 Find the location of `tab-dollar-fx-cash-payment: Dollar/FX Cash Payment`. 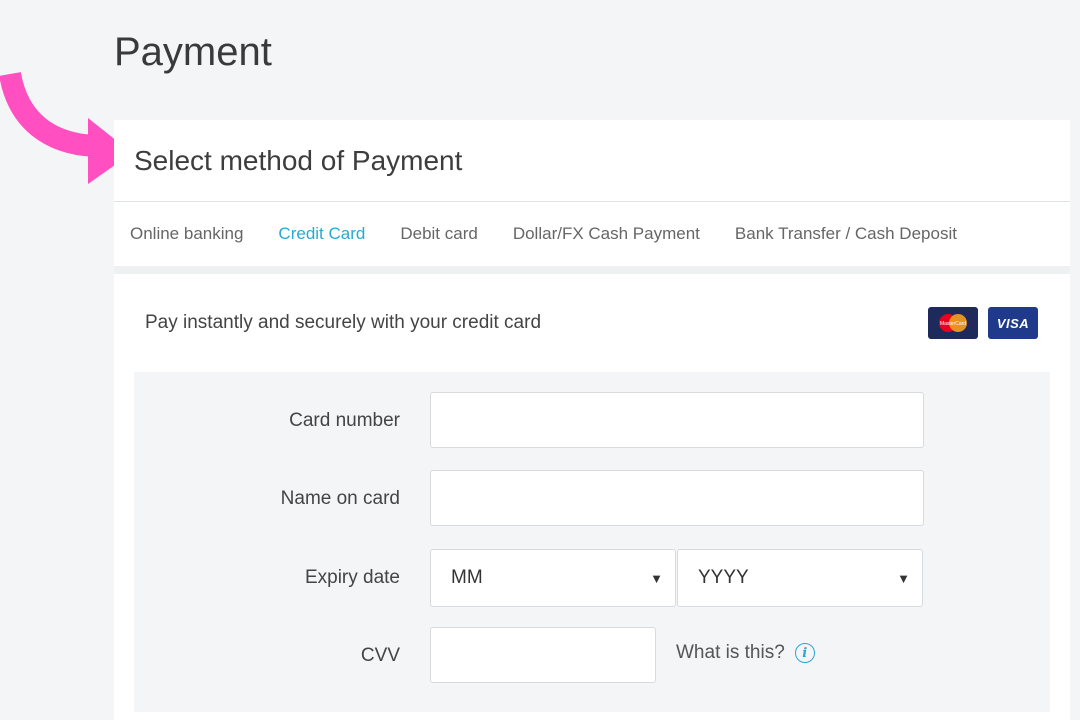

tab-dollar-fx-cash-payment: Dollar/FX Cash Payment is located at coordinates (606, 234).